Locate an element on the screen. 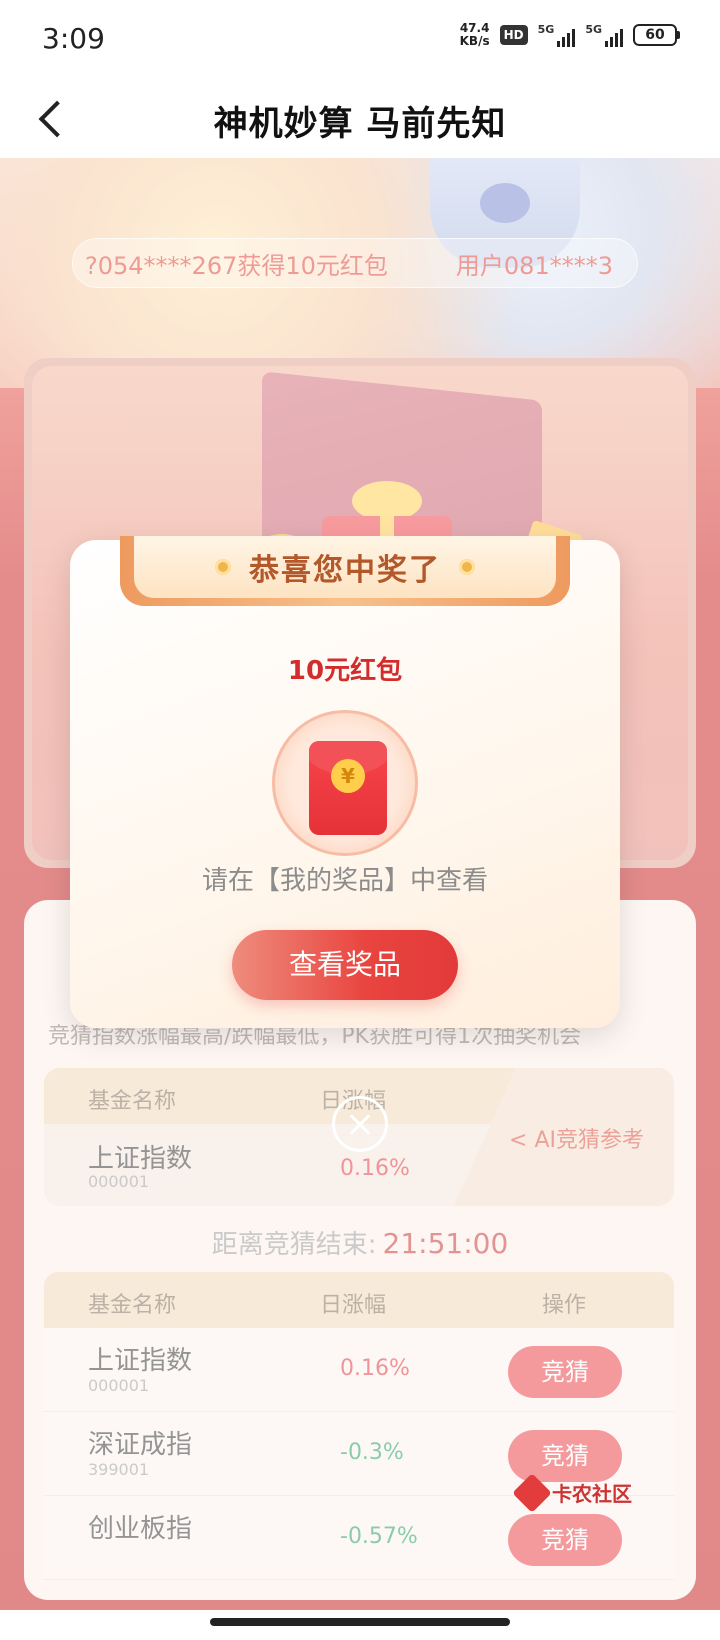  modal-ribbon: 恭喜您中奖了 is located at coordinates (345, 571).